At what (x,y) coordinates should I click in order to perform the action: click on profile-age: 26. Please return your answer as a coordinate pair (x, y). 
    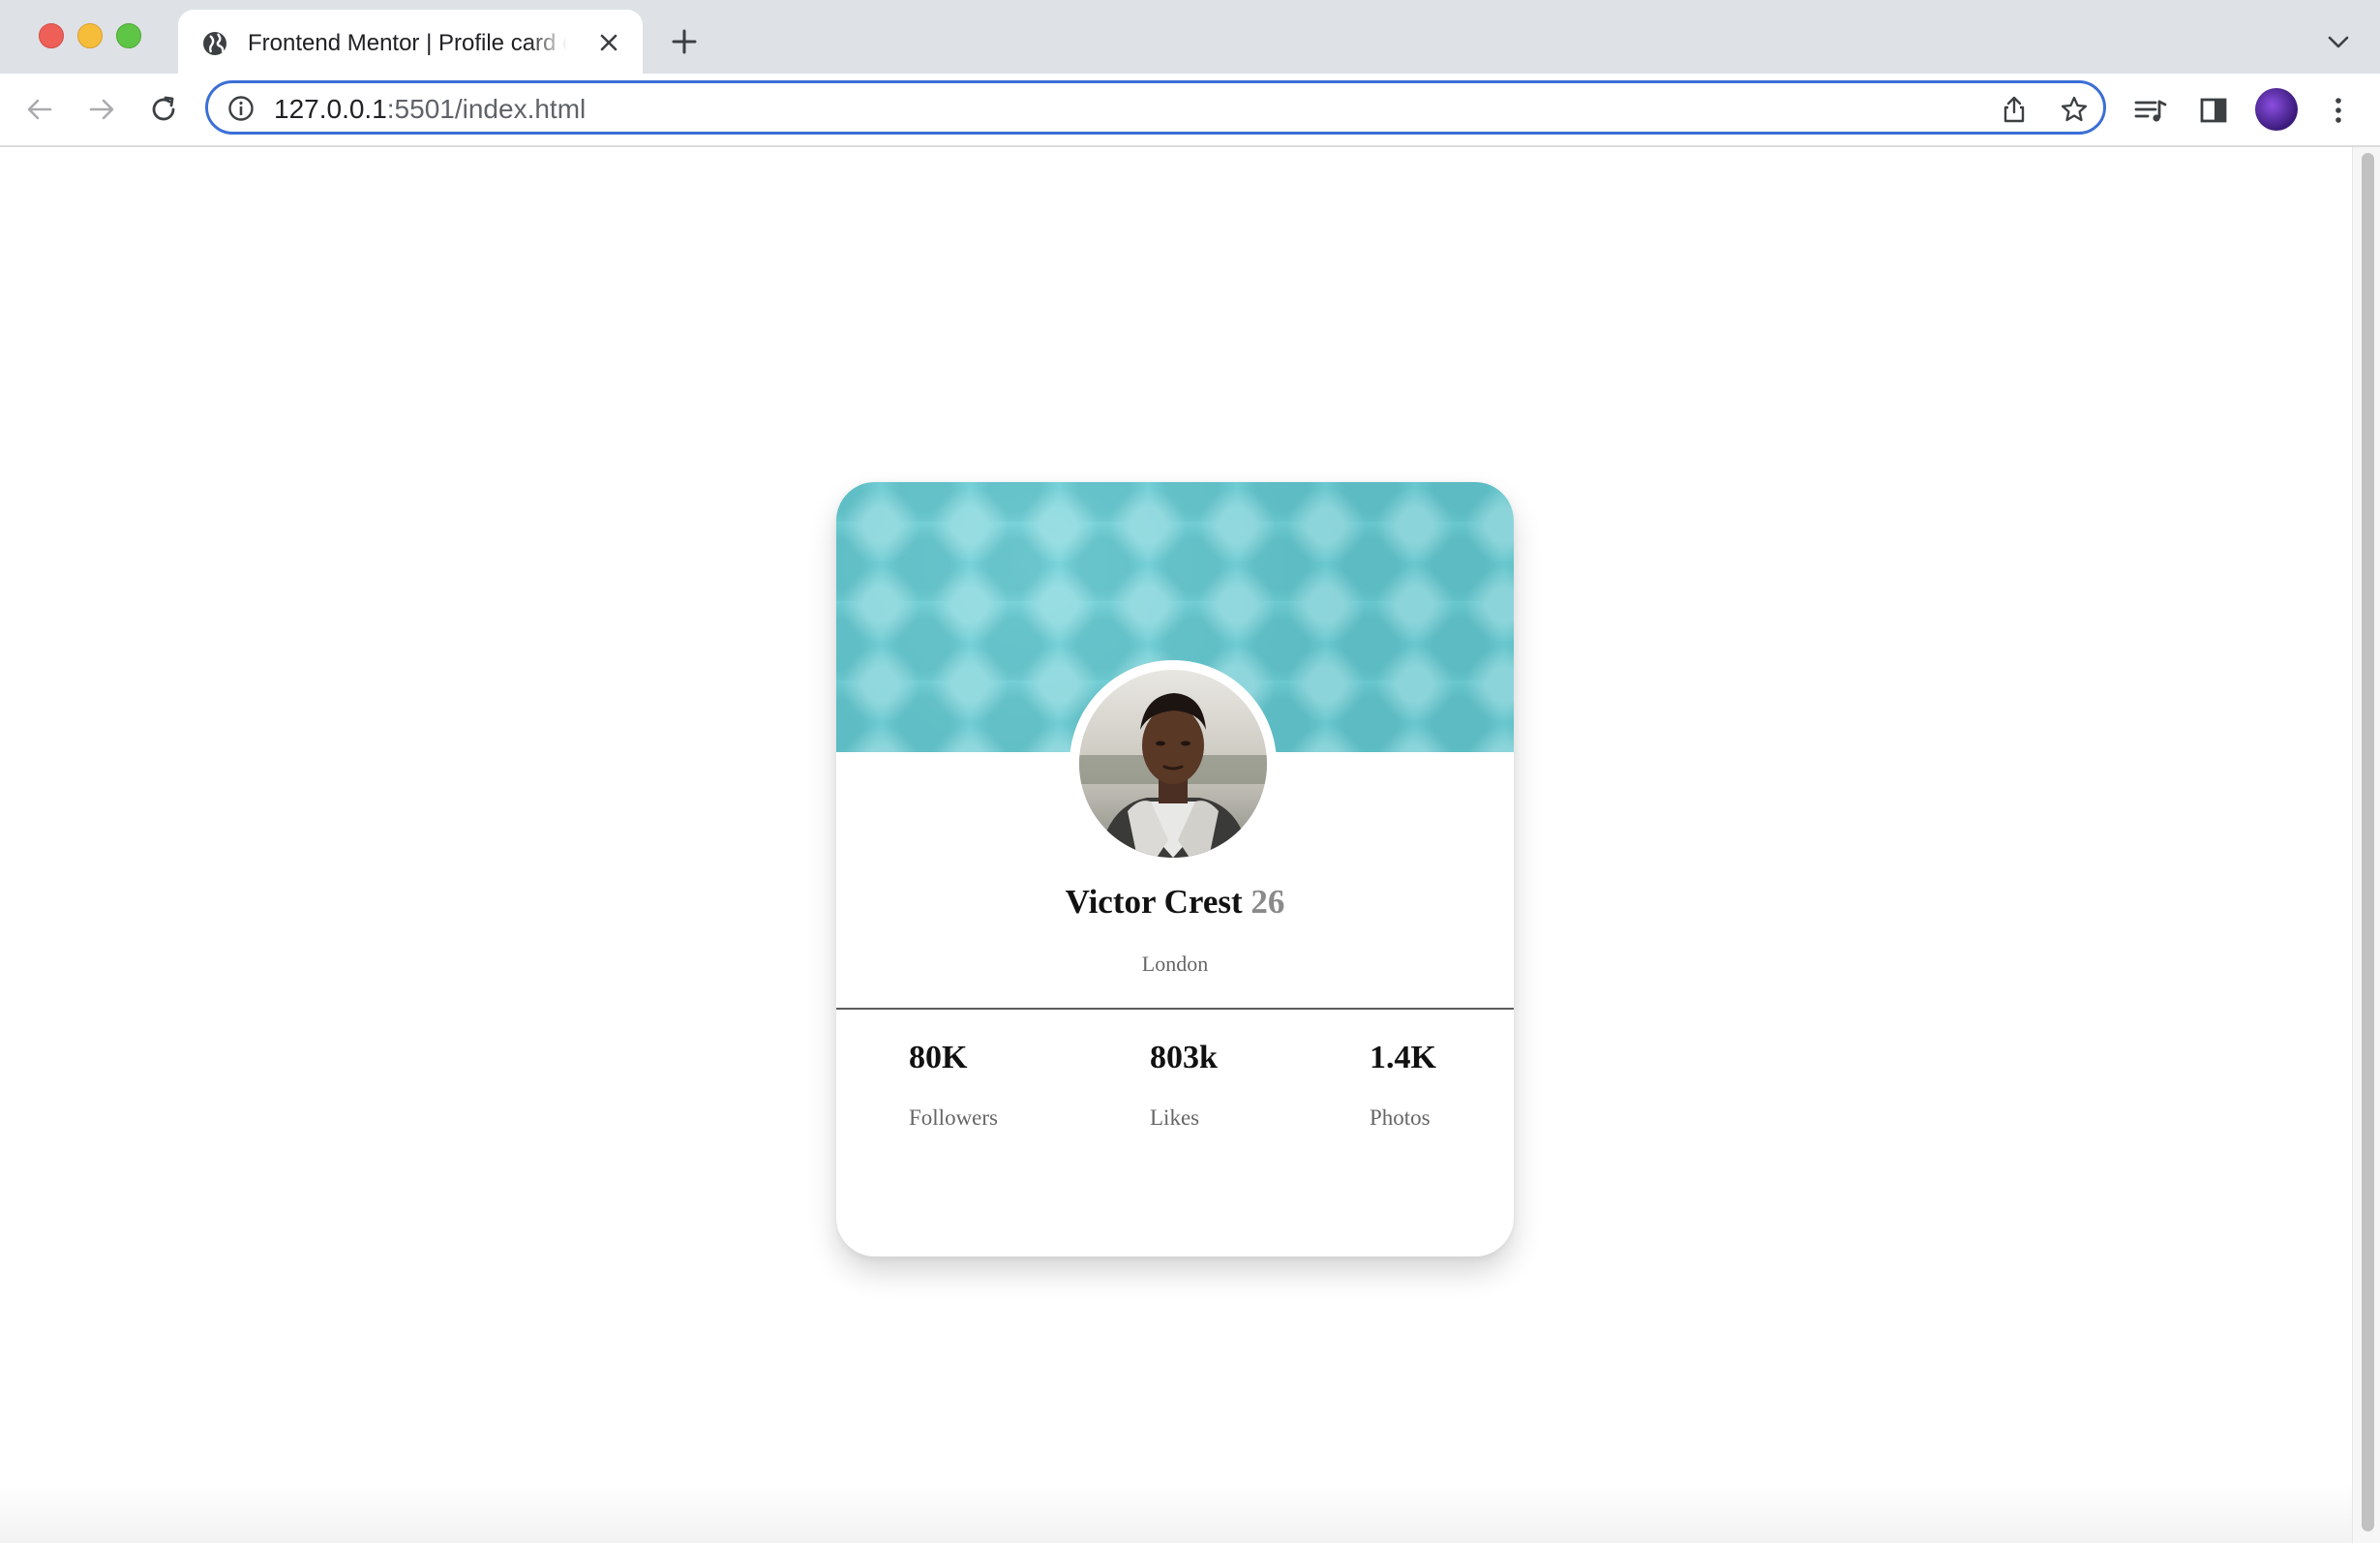
    Looking at the image, I should click on (1268, 902).